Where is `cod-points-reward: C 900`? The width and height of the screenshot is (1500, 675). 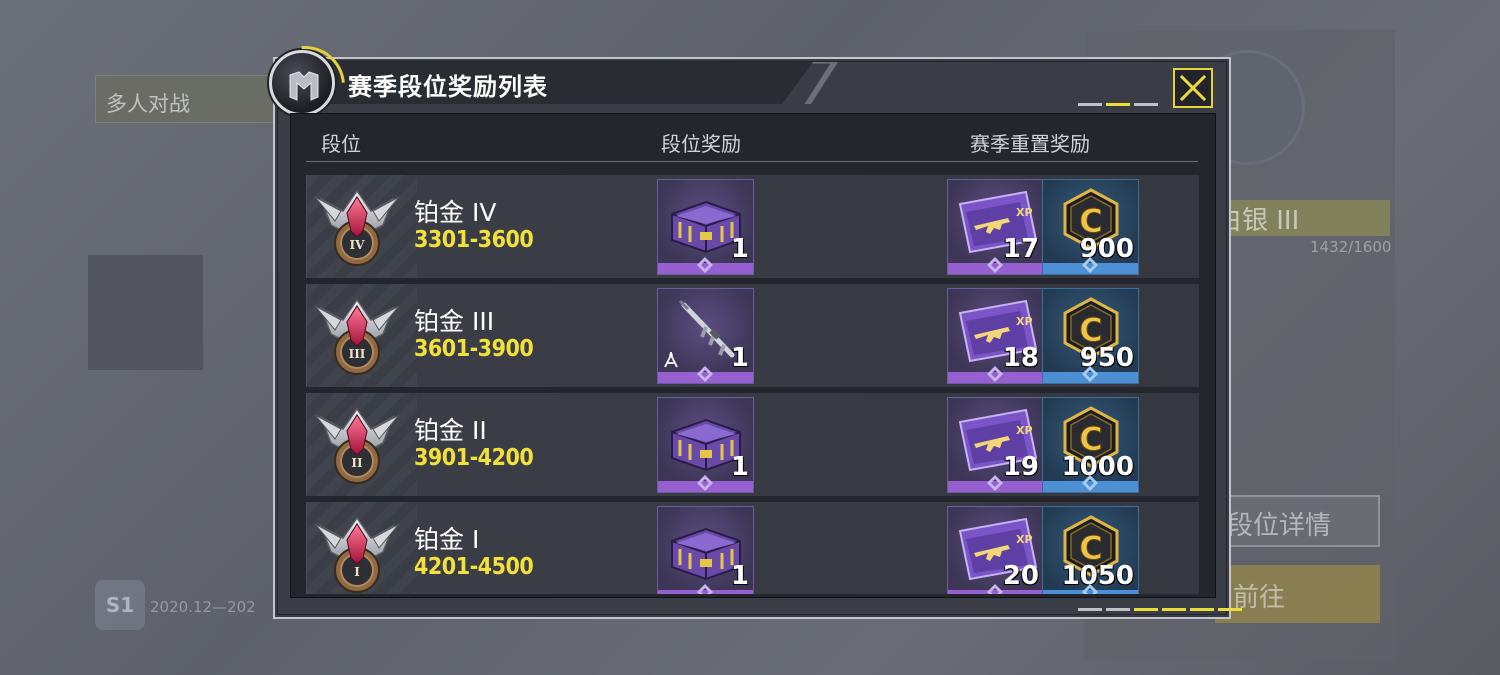
cod-points-reward: C 900 is located at coordinates (1090, 227).